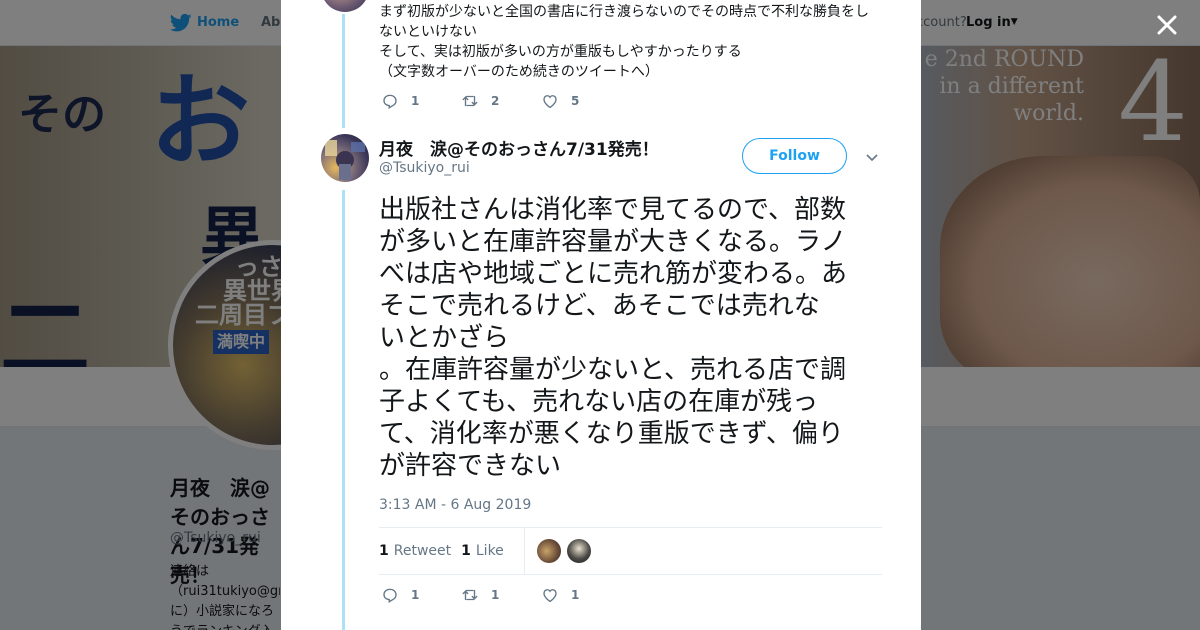 The width and height of the screenshot is (1200, 630). Describe the element at coordinates (599, 306) in the screenshot. I see `tweet-text-line: そこで売れるけど、あそこでは売れな` at that location.